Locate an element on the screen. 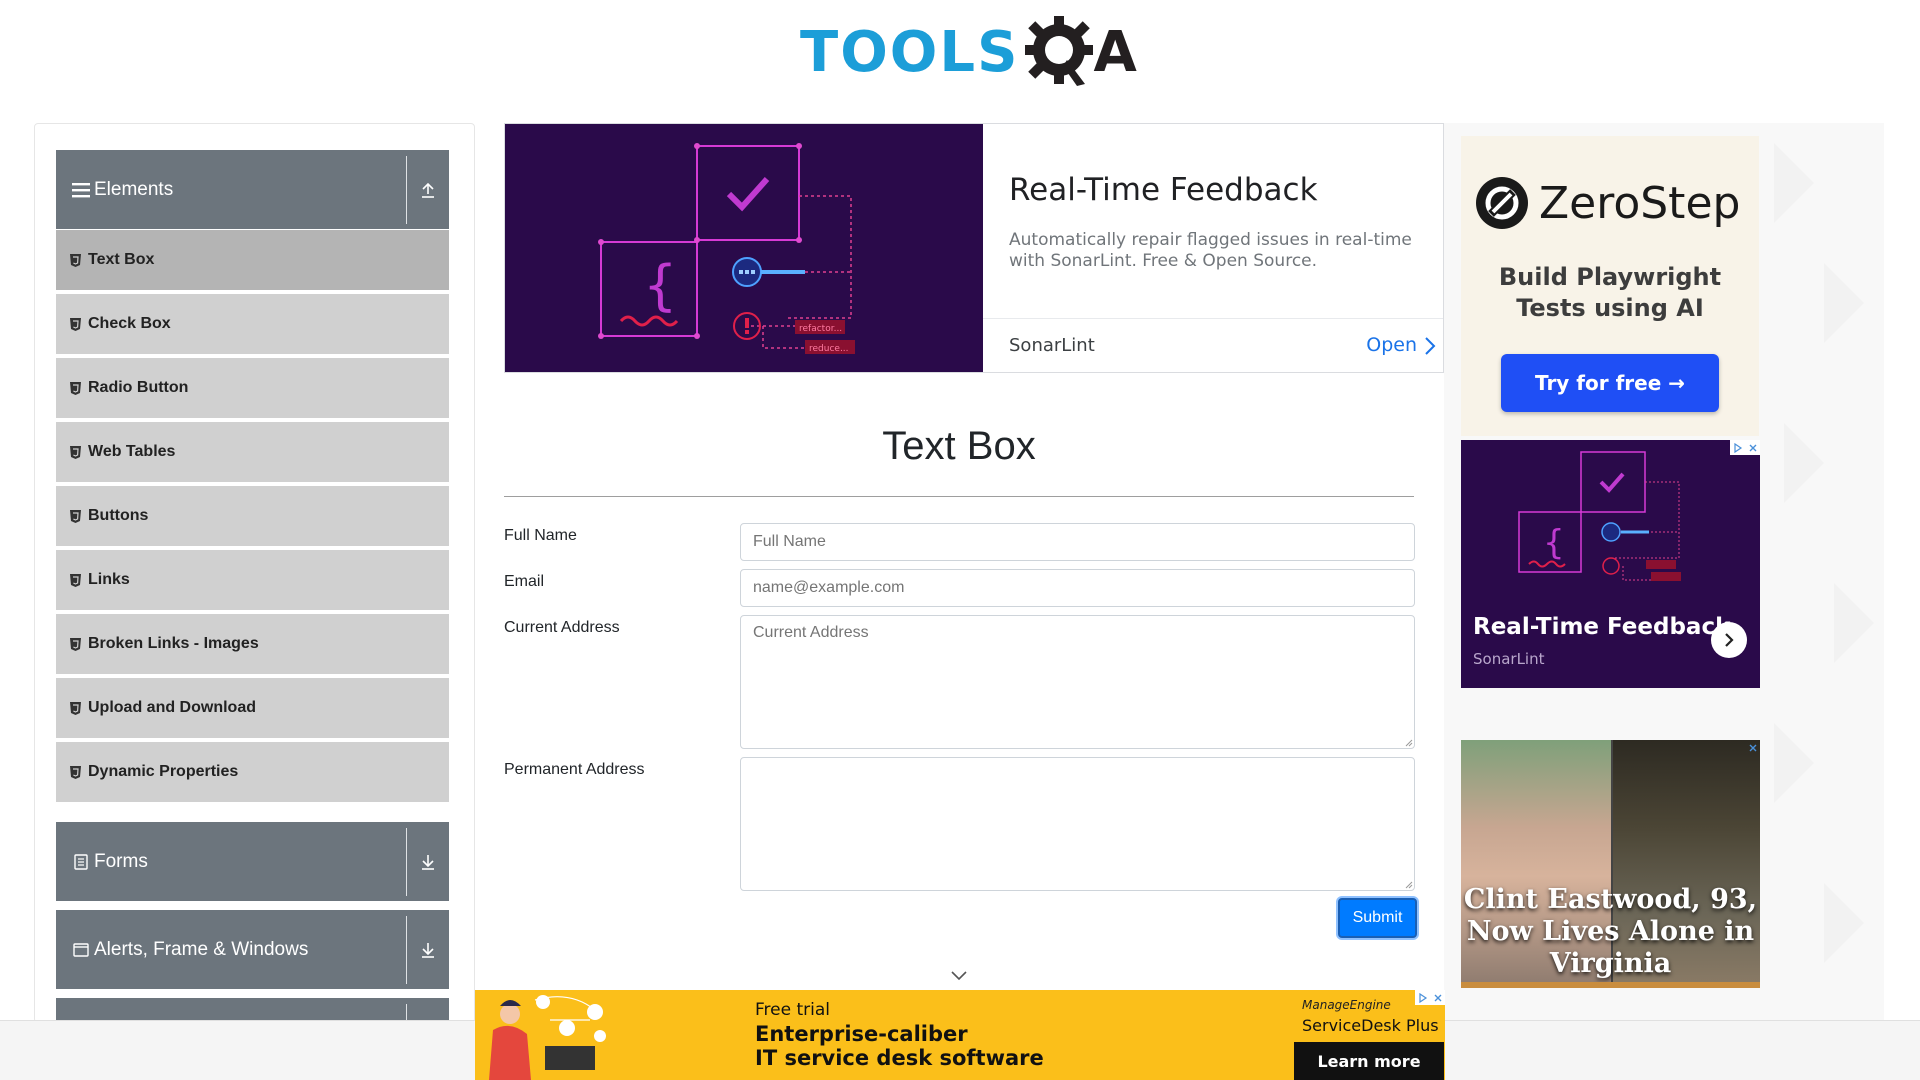 This screenshot has width=1920, height=1080. sidebar-group-elements: Elements is located at coordinates (252, 190).